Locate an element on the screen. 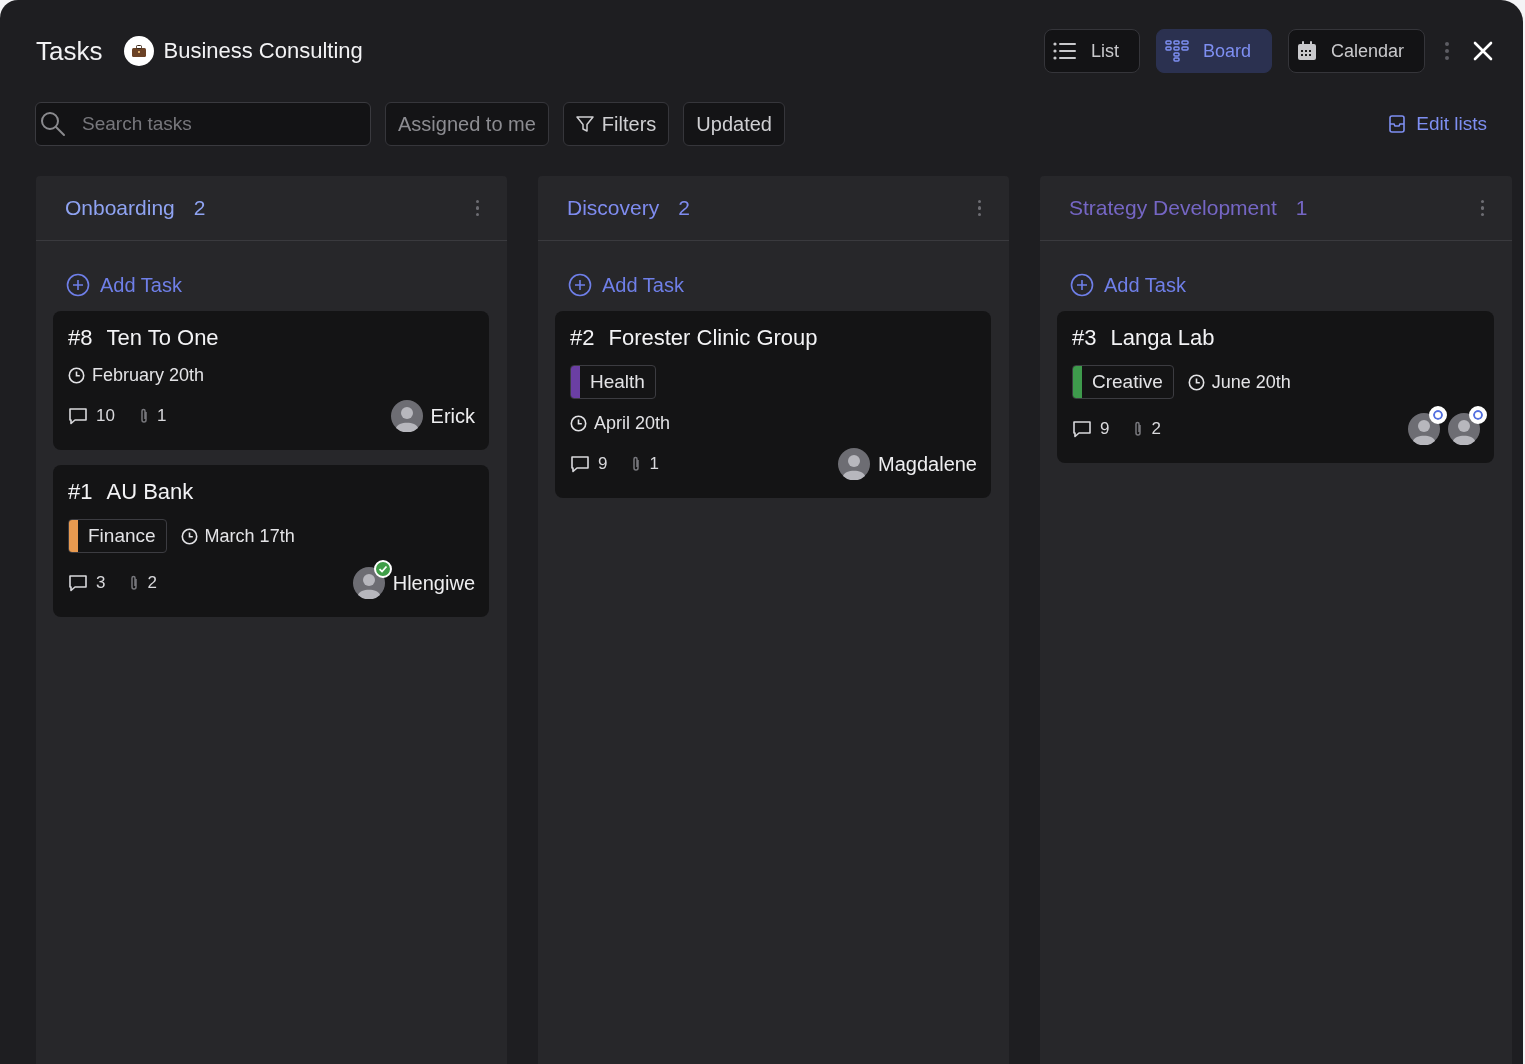 The height and width of the screenshot is (1064, 1525). due-date: March 17th is located at coordinates (249, 536).